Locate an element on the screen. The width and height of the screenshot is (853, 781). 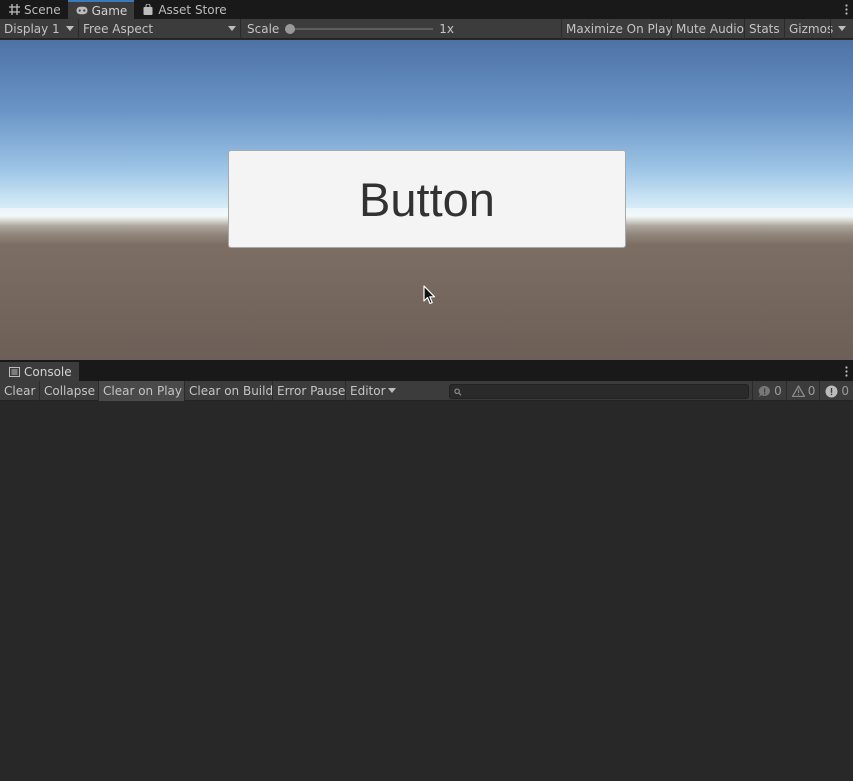
tab-console: Console is located at coordinates (39, 371).